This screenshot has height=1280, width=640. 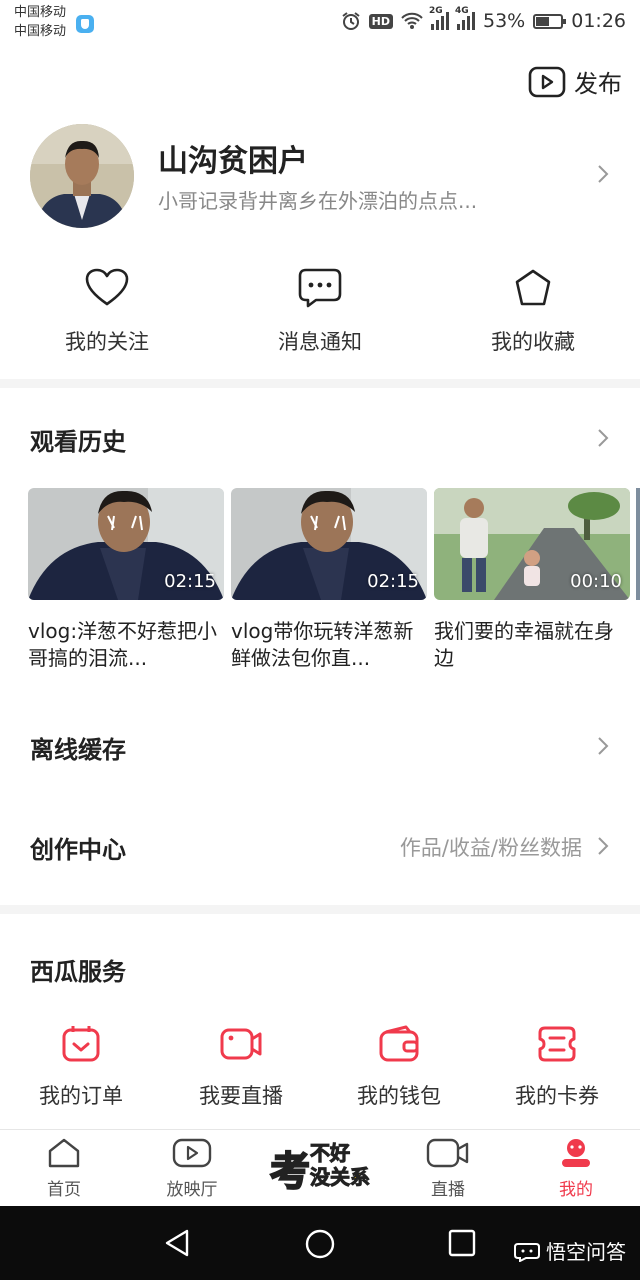 I want to click on hd-badge: HD, so click(x=380, y=21).